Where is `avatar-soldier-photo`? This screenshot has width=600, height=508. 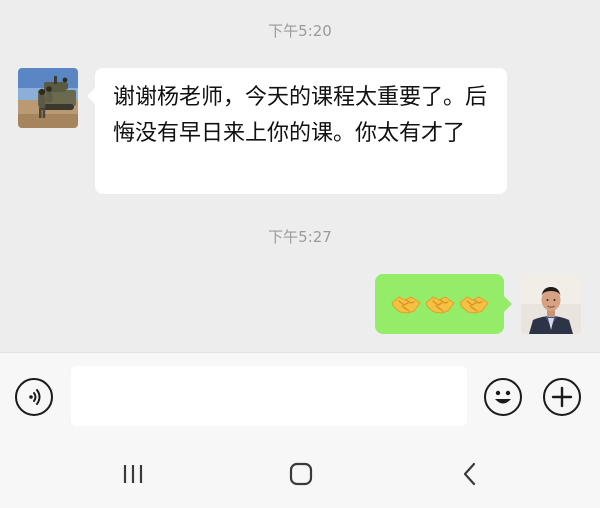
avatar-soldier-photo is located at coordinates (48, 98).